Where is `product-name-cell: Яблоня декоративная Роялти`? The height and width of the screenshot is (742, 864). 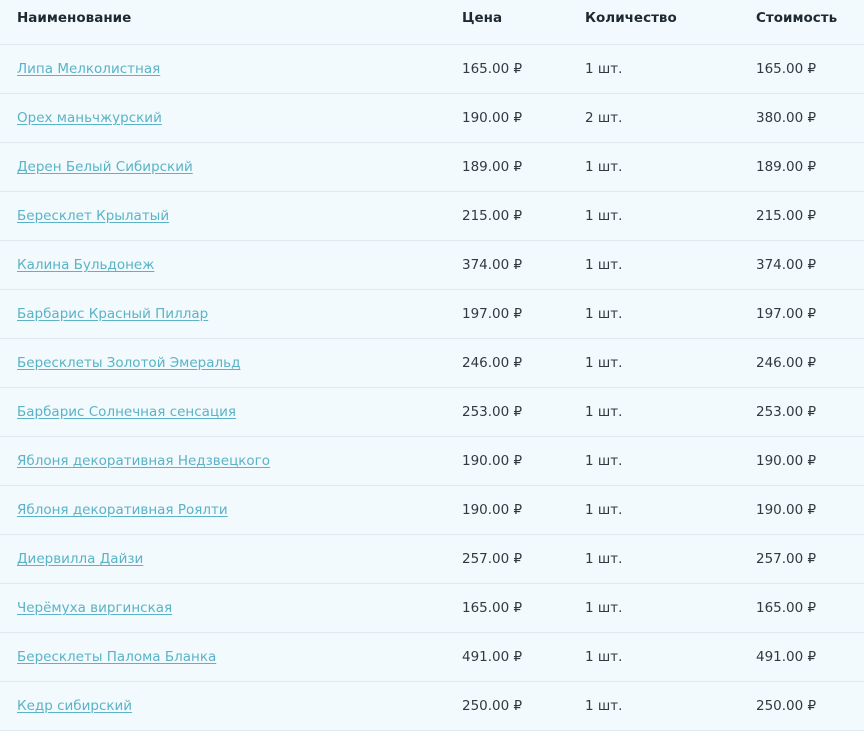
product-name-cell: Яблоня декоративная Роялти is located at coordinates (122, 510).